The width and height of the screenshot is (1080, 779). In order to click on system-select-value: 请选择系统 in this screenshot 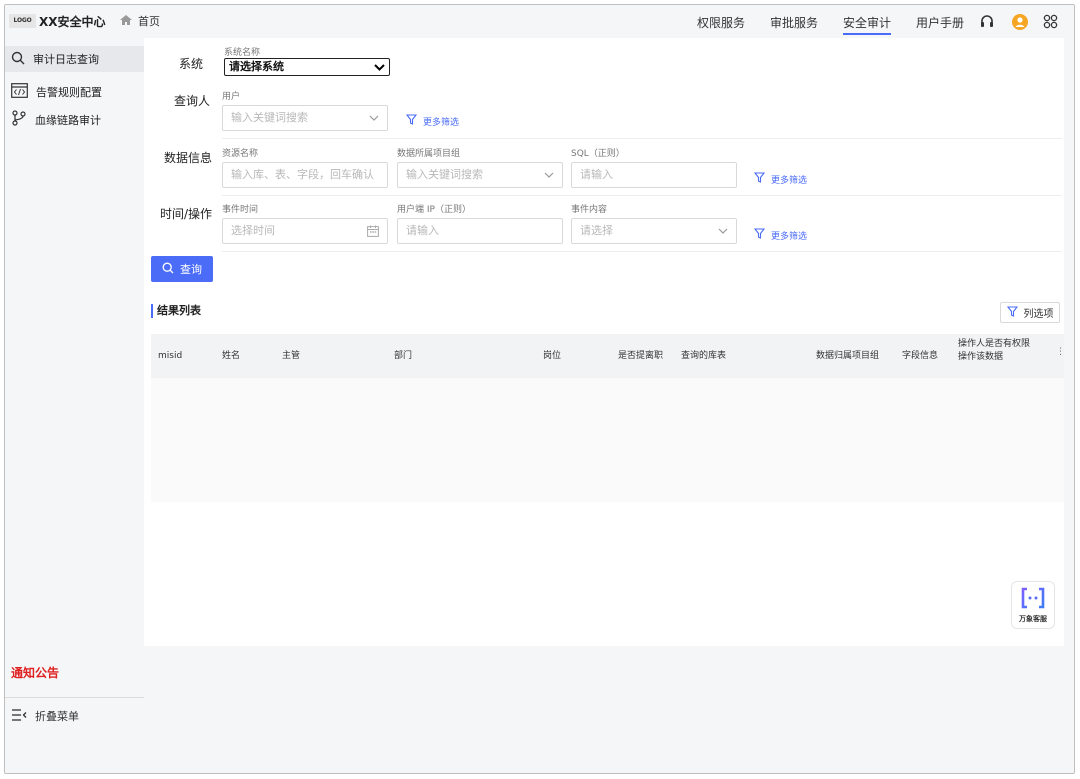, I will do `click(256, 66)`.